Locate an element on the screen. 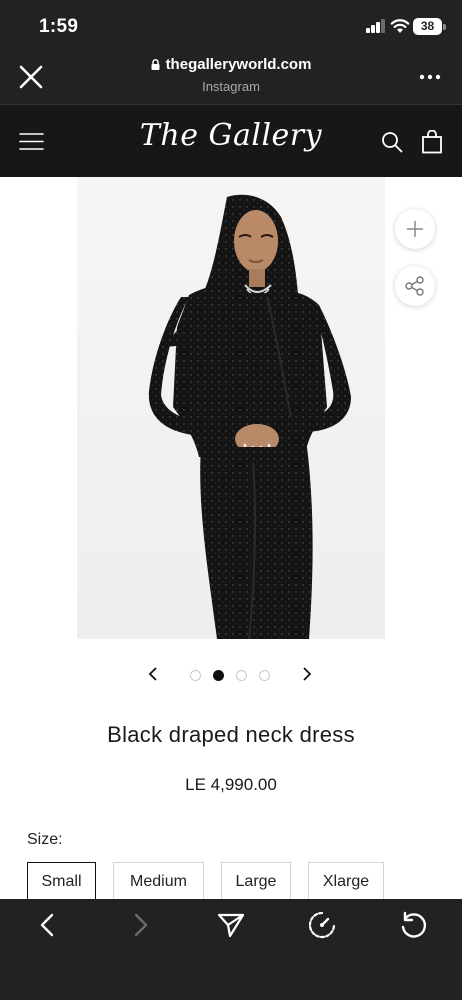 The width and height of the screenshot is (462, 1000). share-button is located at coordinates (415, 286).